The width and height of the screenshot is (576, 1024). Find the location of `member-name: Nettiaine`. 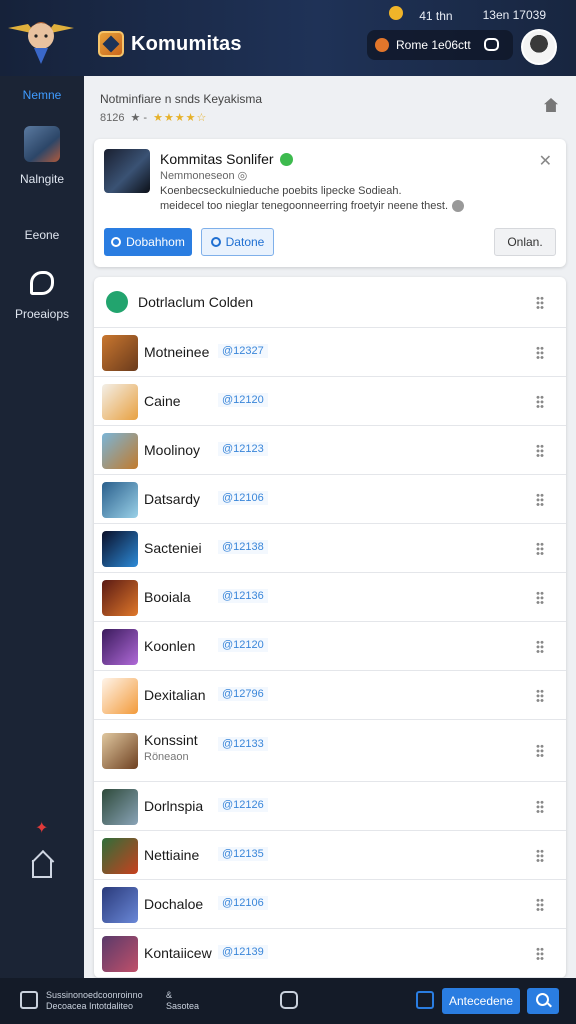

member-name: Nettiaine is located at coordinates (172, 855).